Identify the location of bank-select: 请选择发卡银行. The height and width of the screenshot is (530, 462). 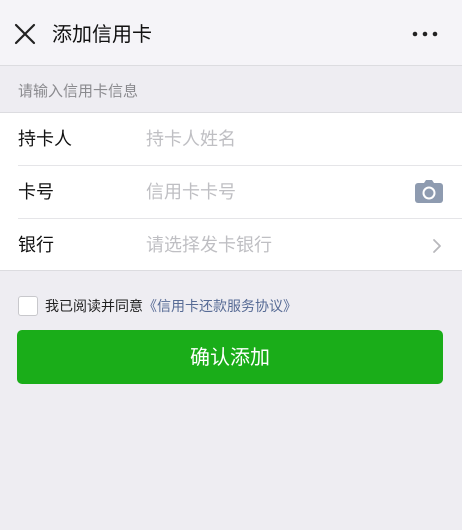
(209, 246).